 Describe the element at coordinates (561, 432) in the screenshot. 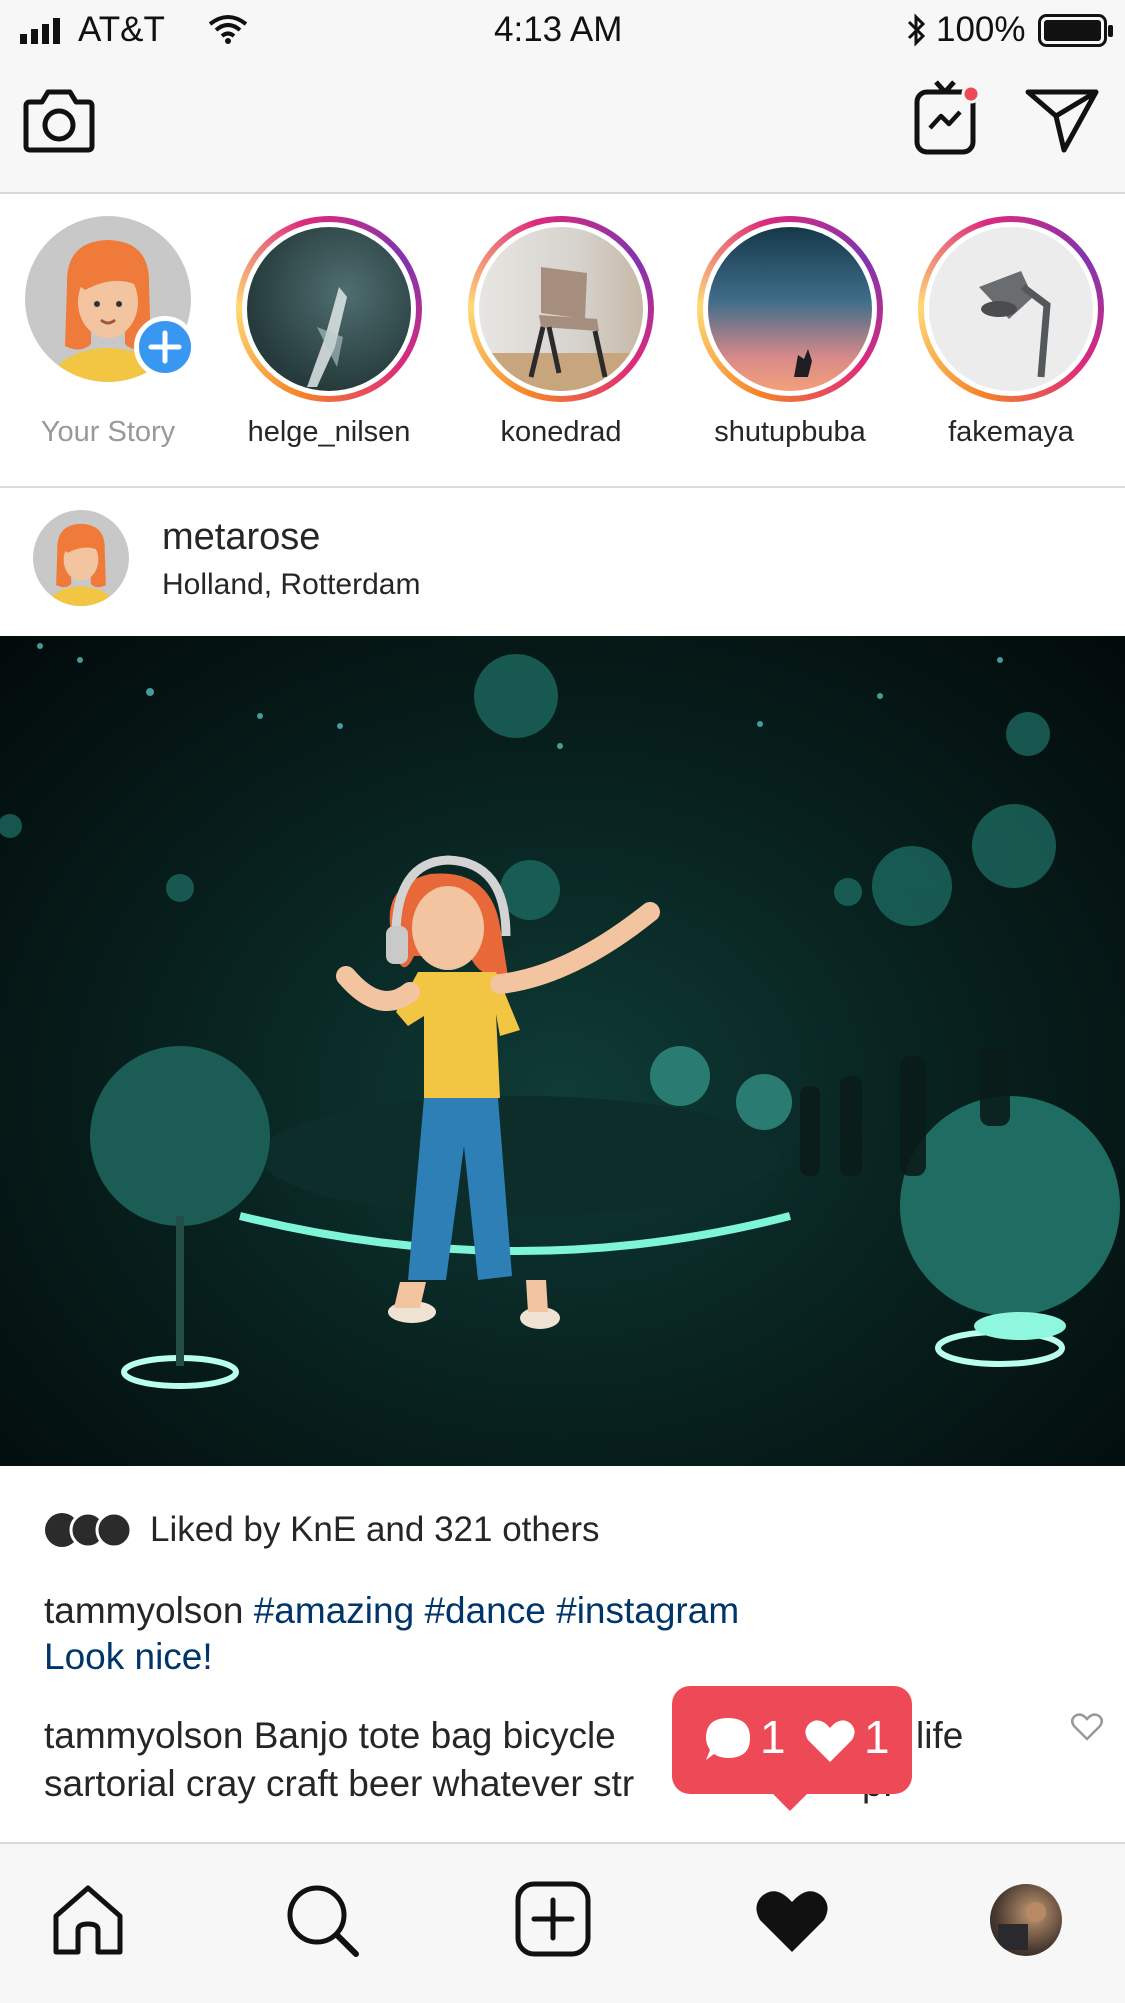

I see `story-label: konedrad` at that location.